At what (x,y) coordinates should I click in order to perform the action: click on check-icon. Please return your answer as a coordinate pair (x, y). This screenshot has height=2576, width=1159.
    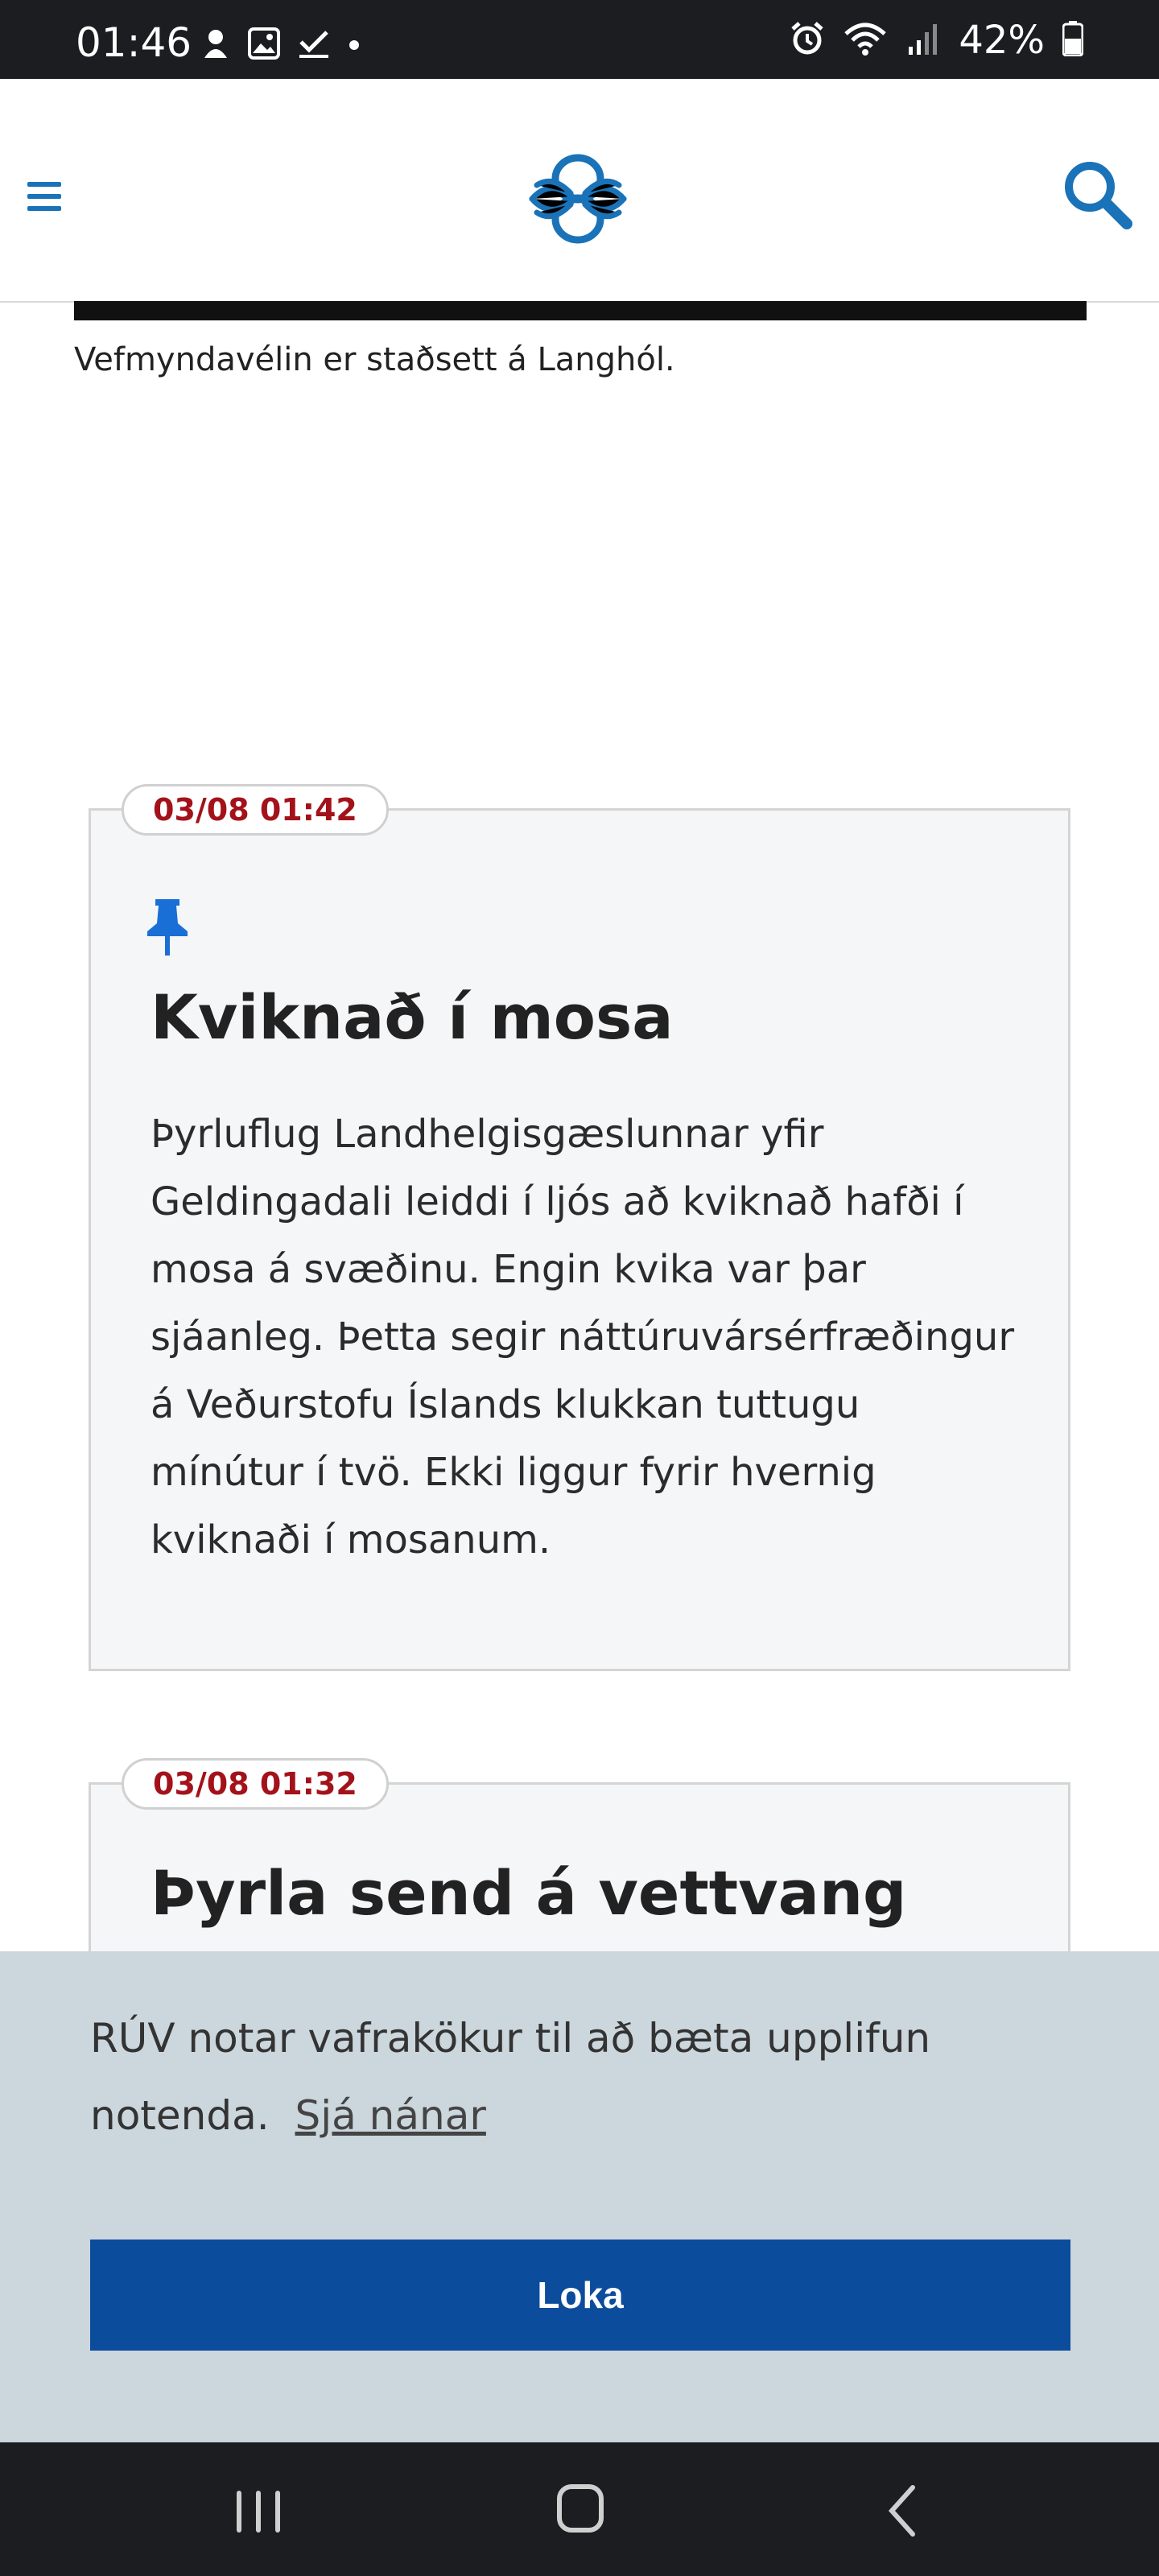
    Looking at the image, I should click on (314, 45).